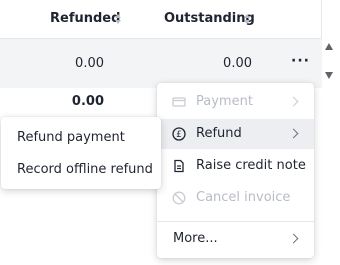  What do you see at coordinates (161, 19) in the screenshot?
I see `table-header: Refunded Outstanding` at bounding box center [161, 19].